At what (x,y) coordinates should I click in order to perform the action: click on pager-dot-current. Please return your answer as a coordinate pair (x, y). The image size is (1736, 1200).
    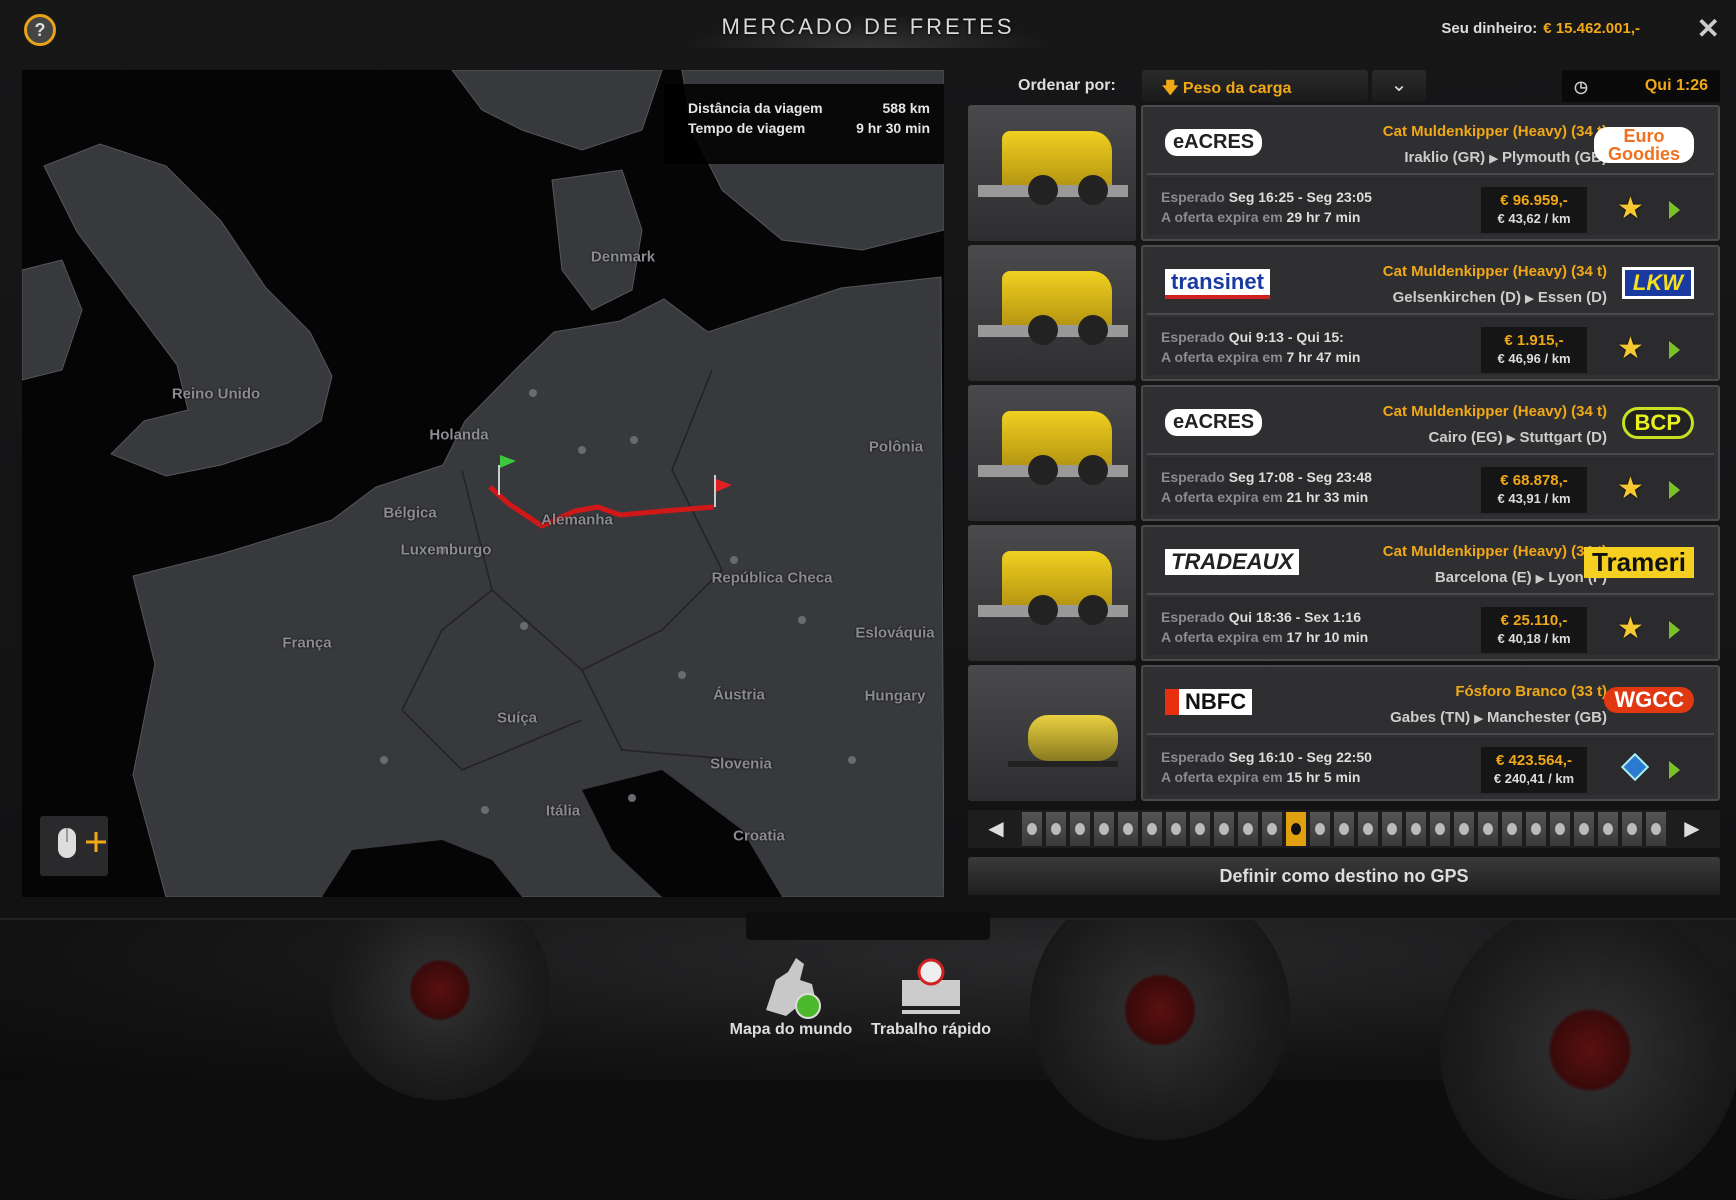
    Looking at the image, I should click on (1296, 829).